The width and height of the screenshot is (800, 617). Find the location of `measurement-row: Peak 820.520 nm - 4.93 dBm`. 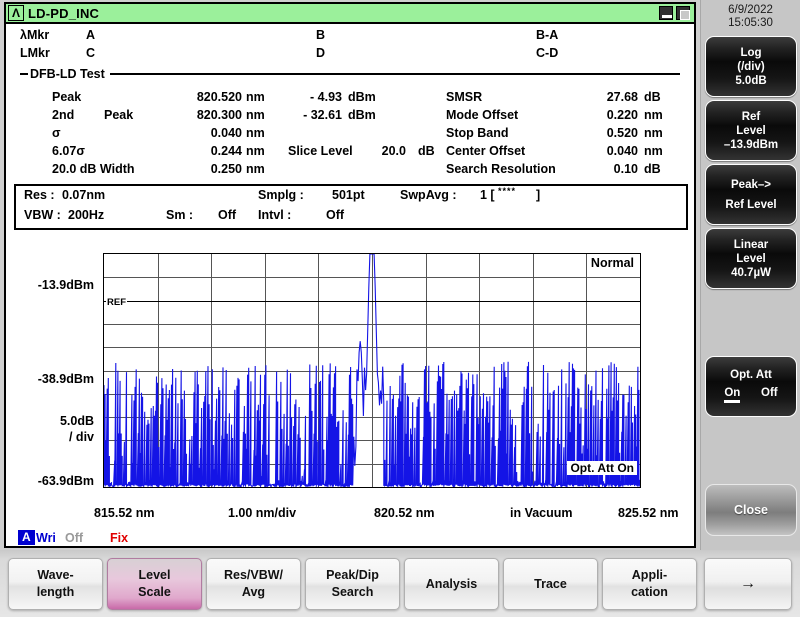

measurement-row: Peak 820.520 nm - 4.93 dBm is located at coordinates (247, 99).